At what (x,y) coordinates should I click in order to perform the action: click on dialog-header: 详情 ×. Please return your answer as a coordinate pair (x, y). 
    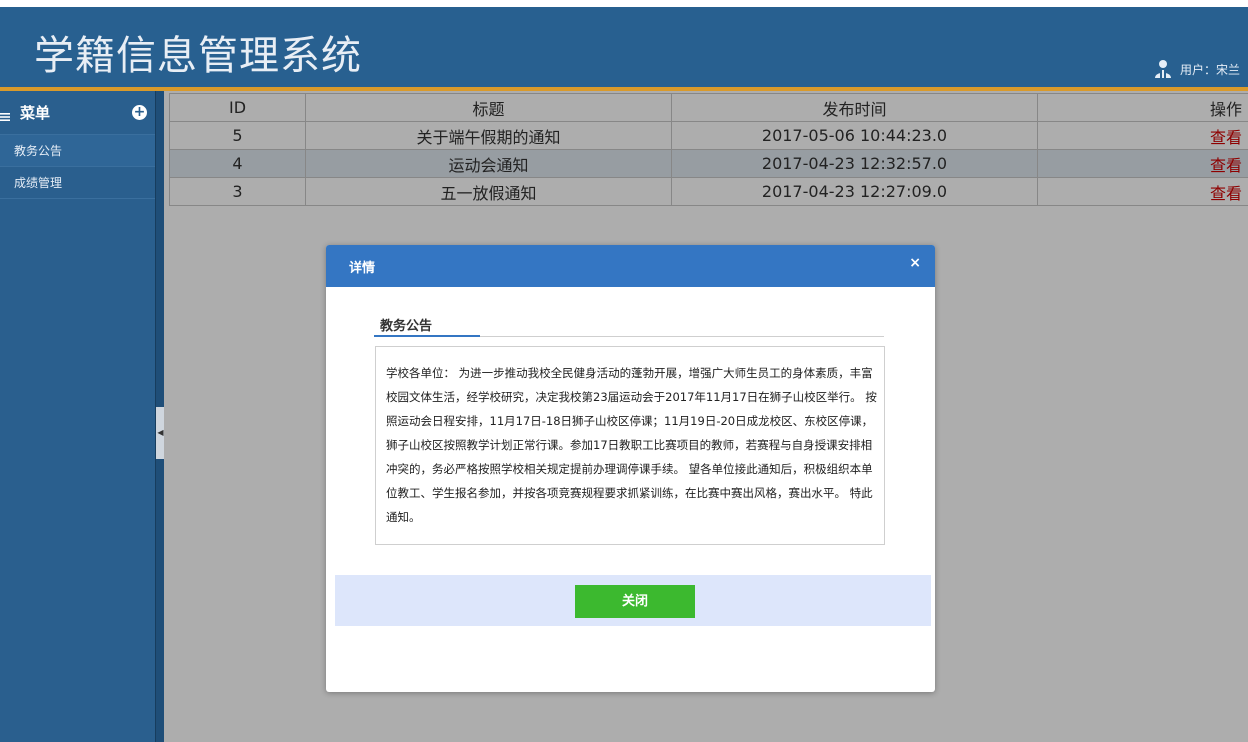
    Looking at the image, I should click on (630, 266).